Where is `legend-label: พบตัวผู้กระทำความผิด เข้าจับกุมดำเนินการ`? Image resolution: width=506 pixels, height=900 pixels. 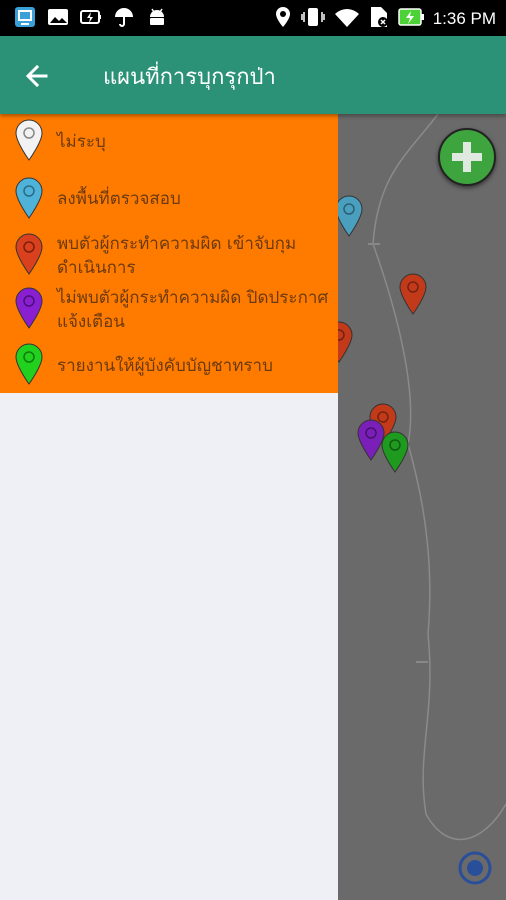
legend-label: พบตัวผู้กระทำความผิด เข้าจับกุมดำเนินการ is located at coordinates (177, 256).